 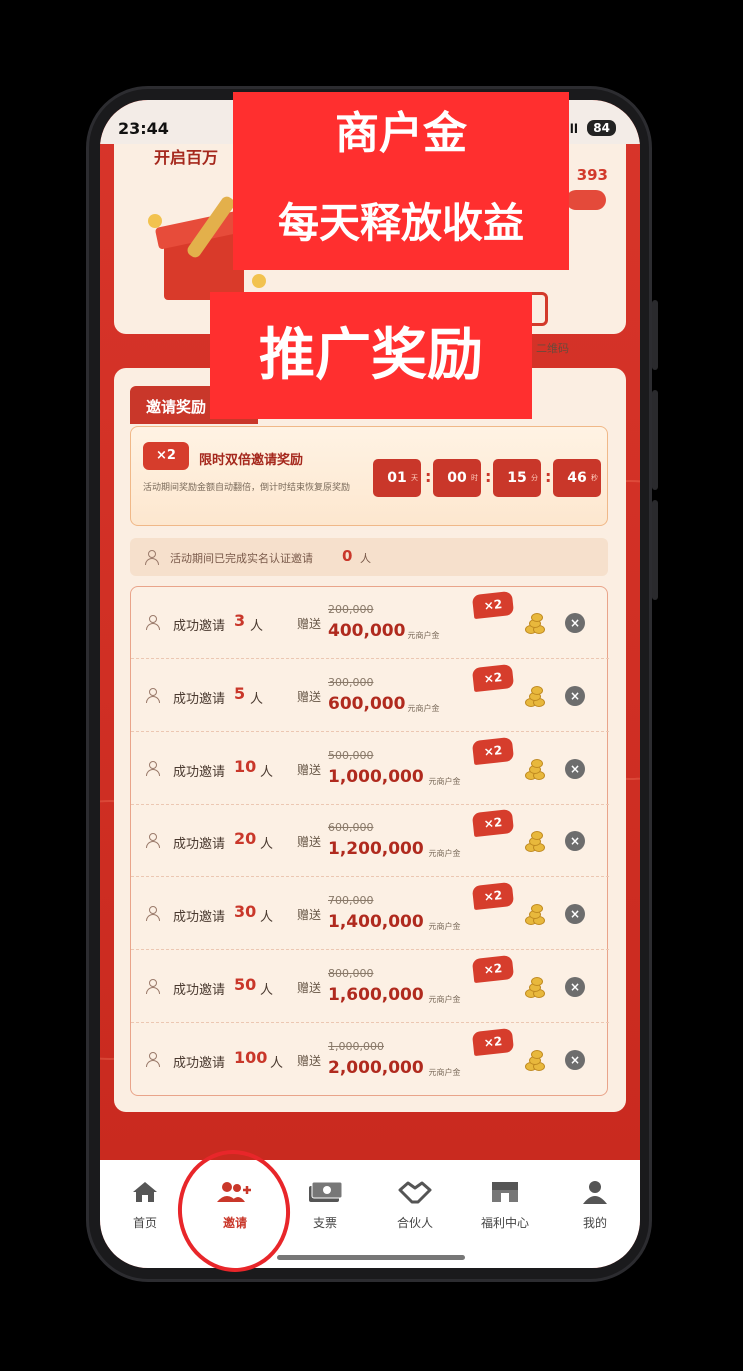 What do you see at coordinates (245, 984) in the screenshot?
I see `tier-count: 50` at bounding box center [245, 984].